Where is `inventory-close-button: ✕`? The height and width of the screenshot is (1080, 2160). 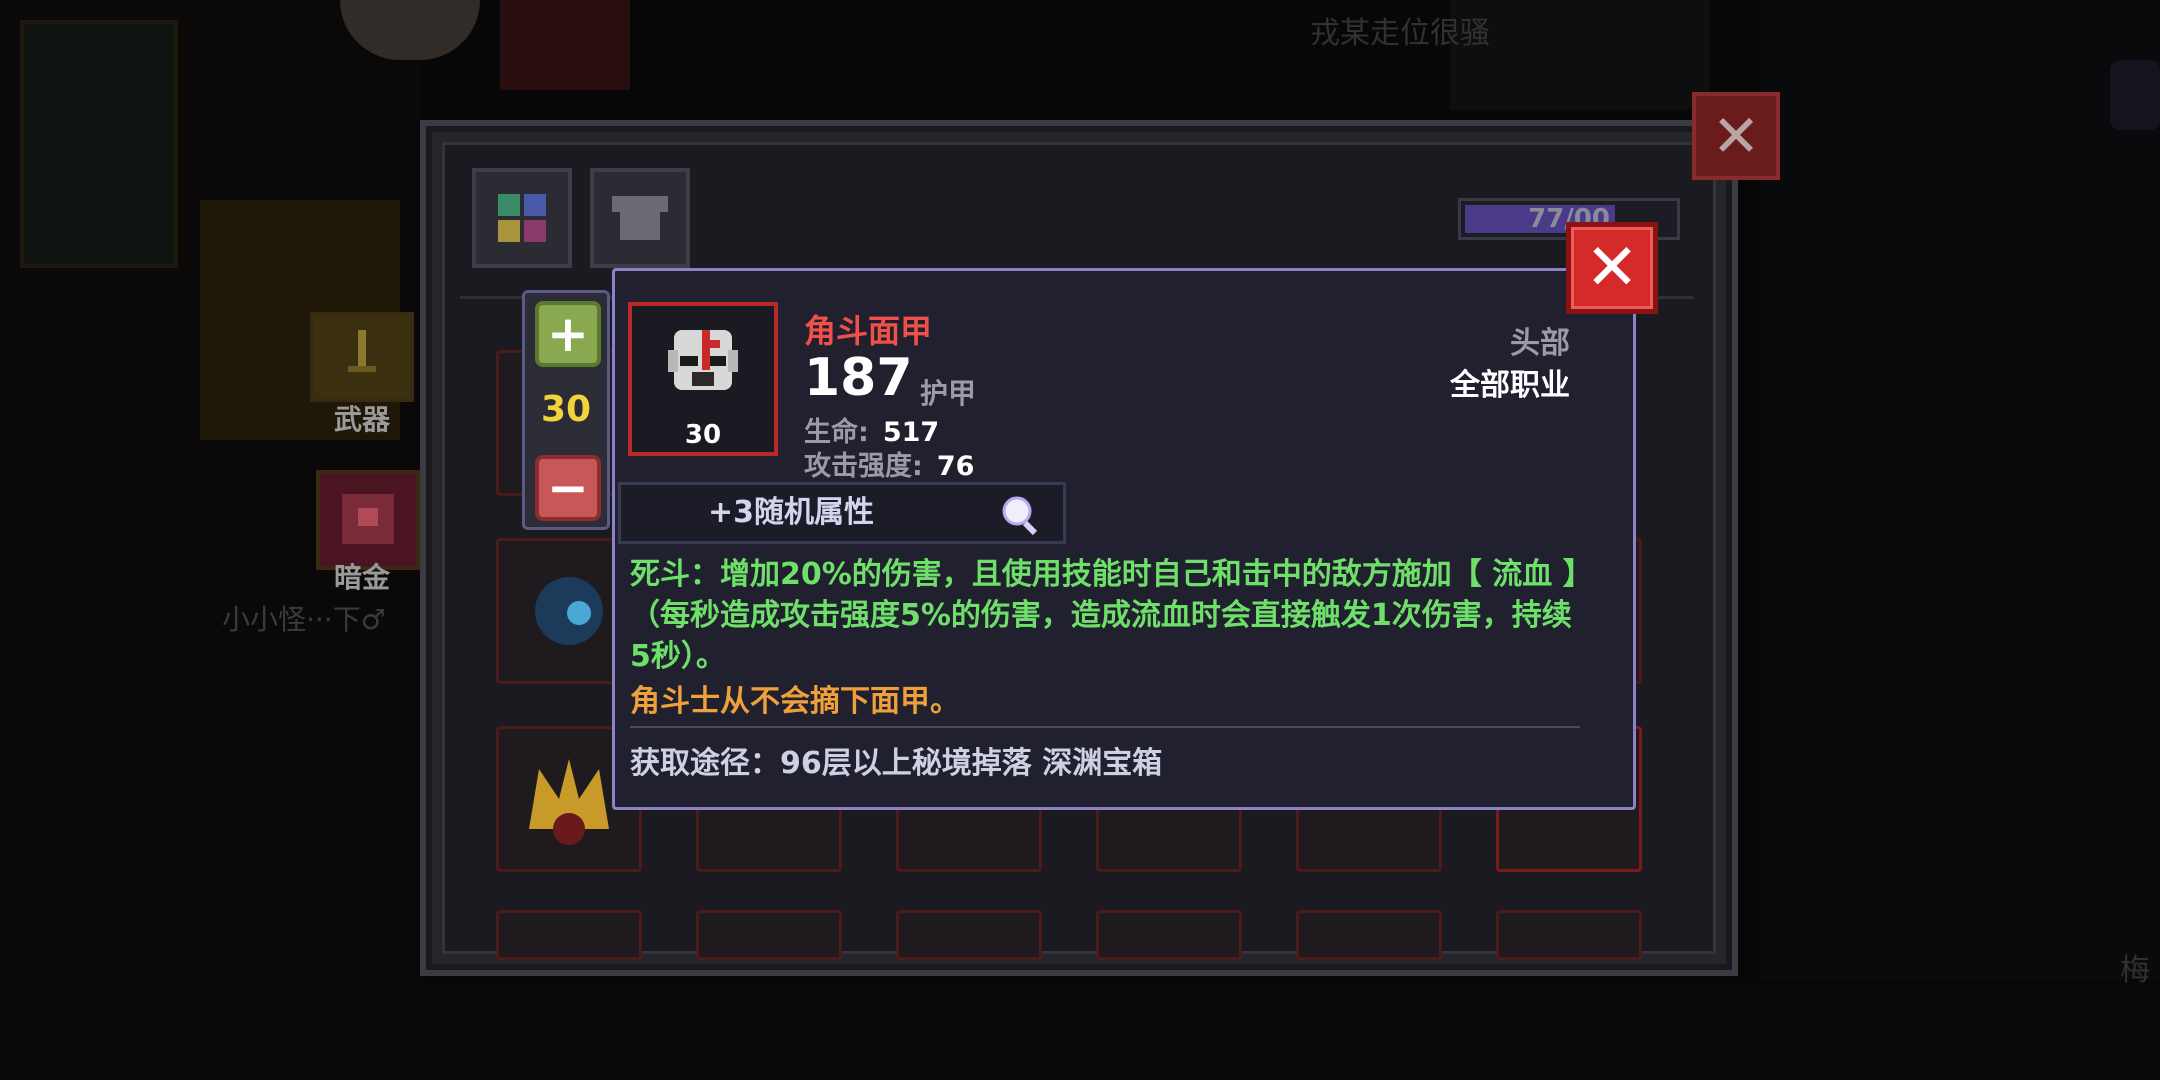 inventory-close-button: ✕ is located at coordinates (1736, 136).